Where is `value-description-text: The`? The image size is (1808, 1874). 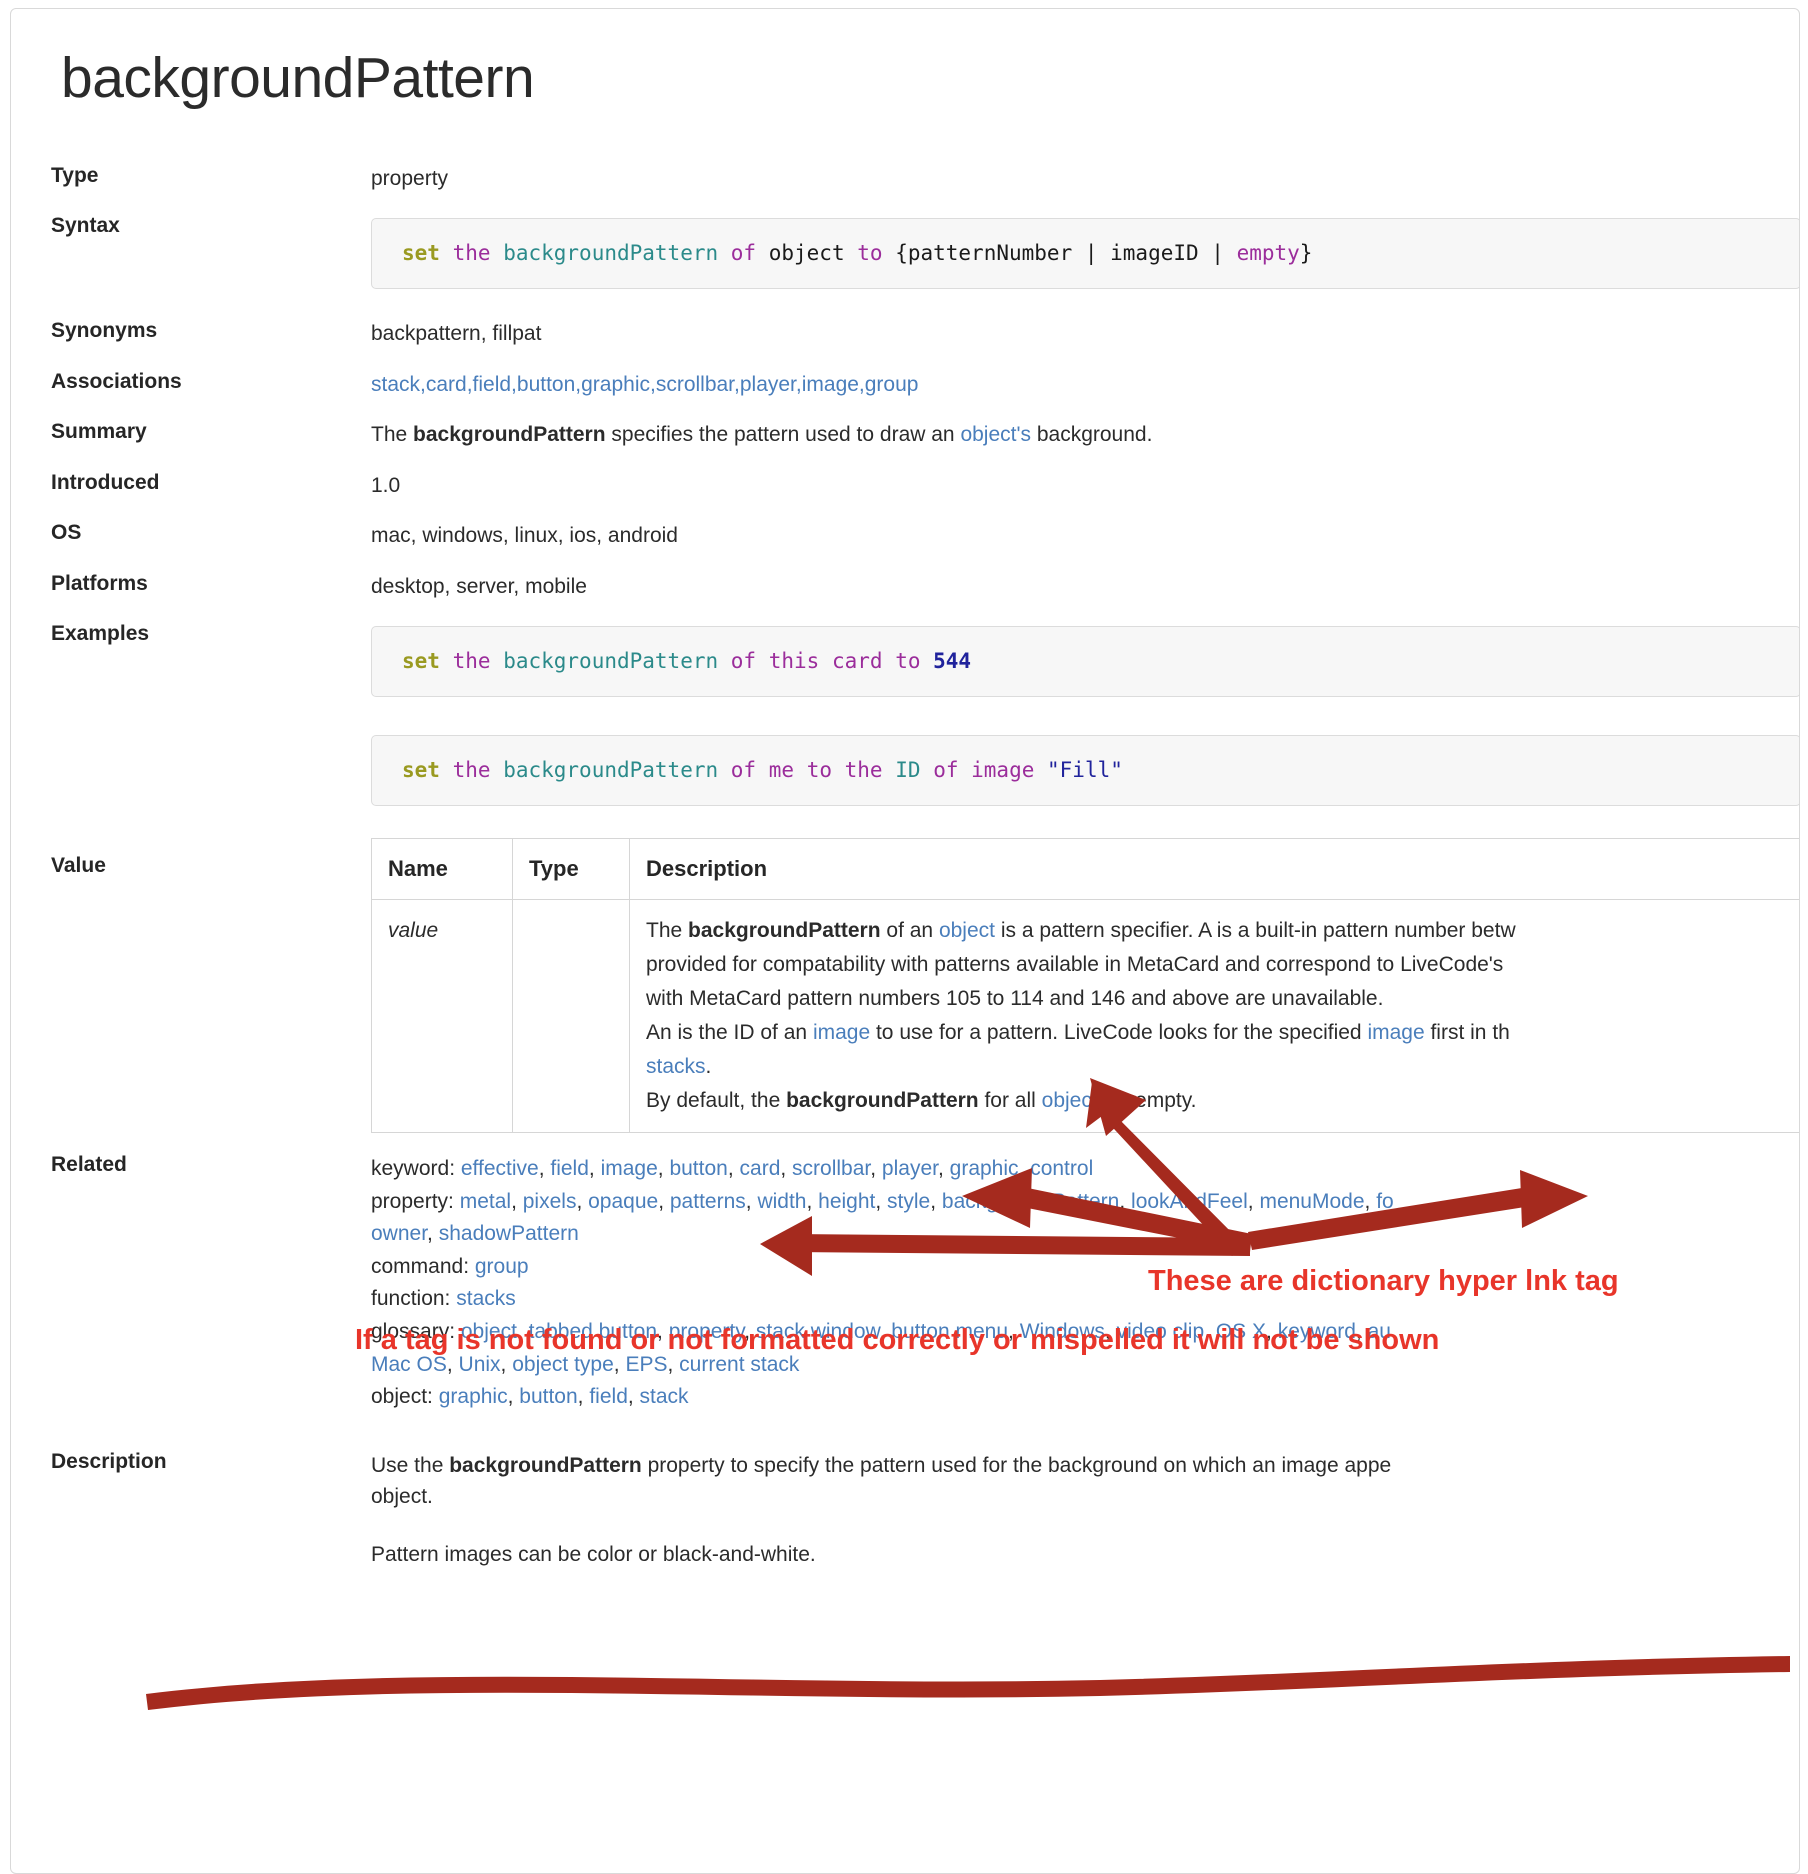 value-description-text: The is located at coordinates (667, 931).